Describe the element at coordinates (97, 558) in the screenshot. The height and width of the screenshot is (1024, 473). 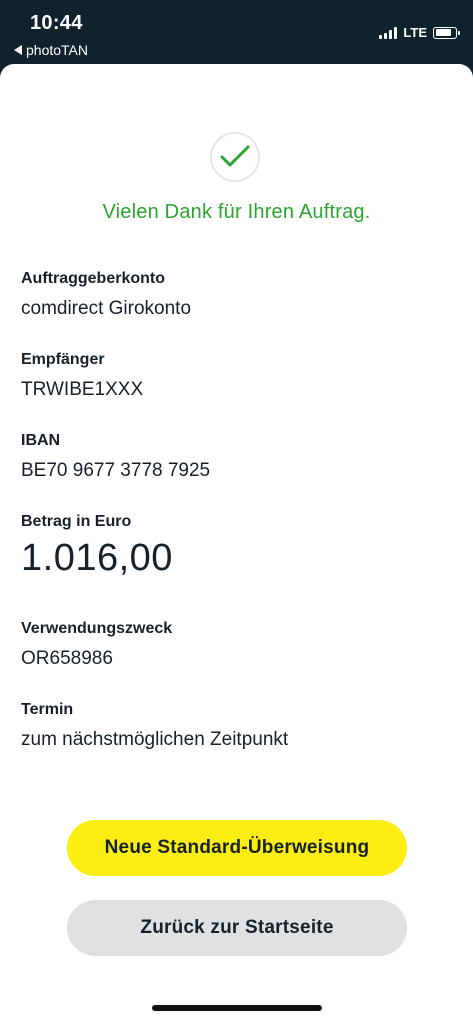
I see `amount-value: 1.016,00` at that location.